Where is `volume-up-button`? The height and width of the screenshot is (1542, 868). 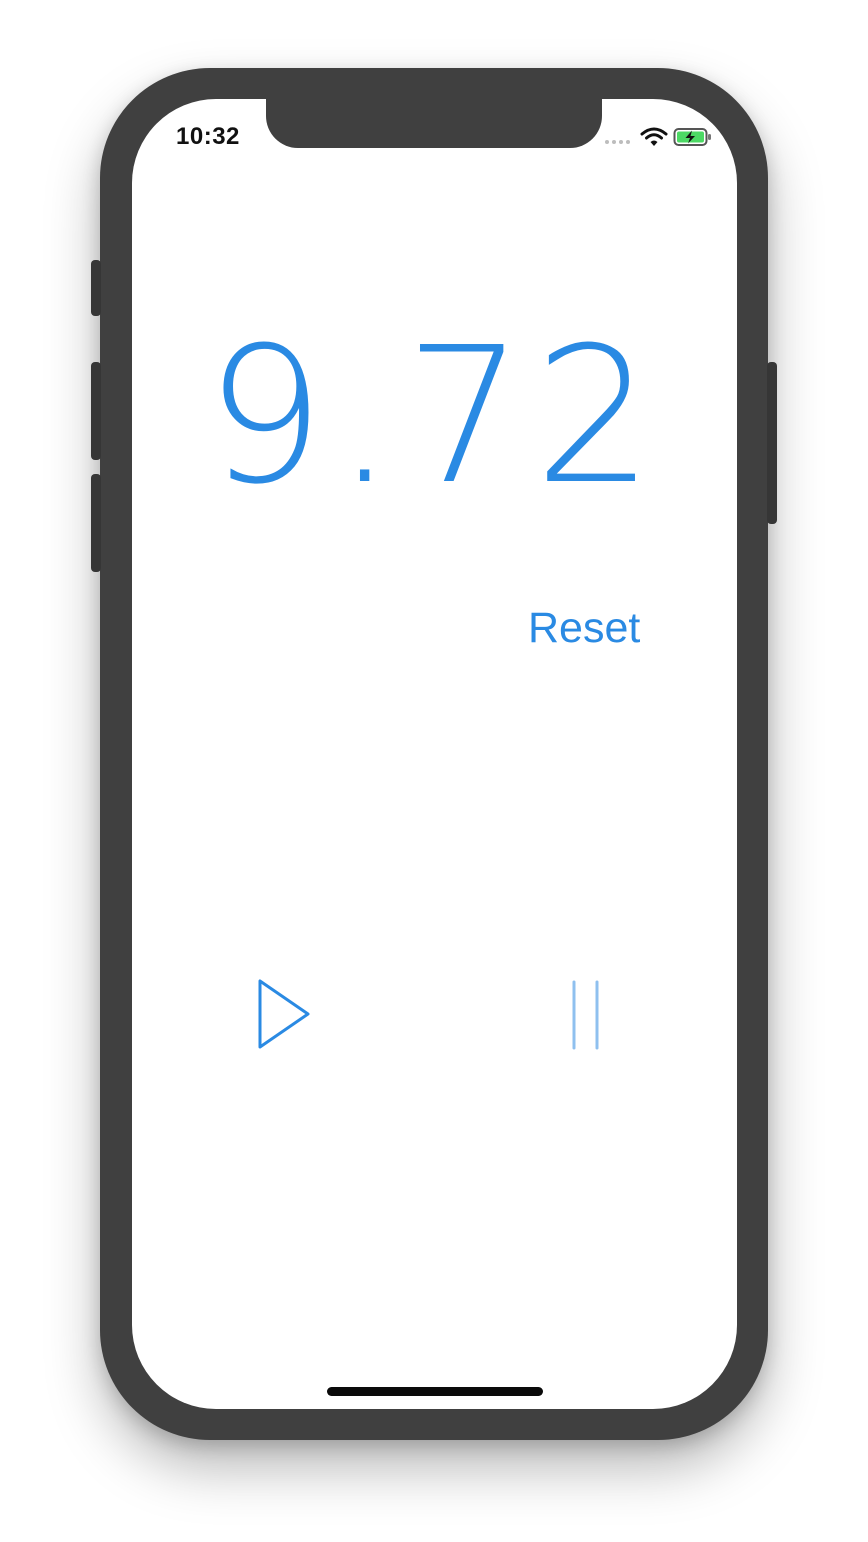
volume-up-button is located at coordinates (96, 411).